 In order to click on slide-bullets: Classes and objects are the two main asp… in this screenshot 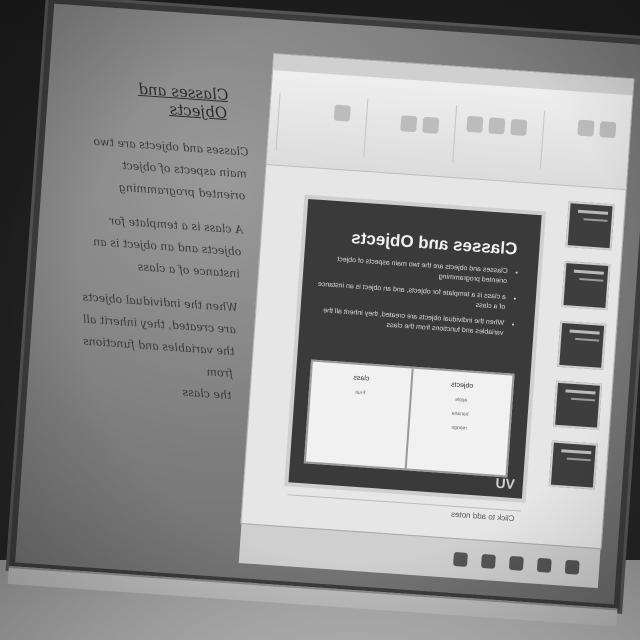, I will do `click(418, 297)`.